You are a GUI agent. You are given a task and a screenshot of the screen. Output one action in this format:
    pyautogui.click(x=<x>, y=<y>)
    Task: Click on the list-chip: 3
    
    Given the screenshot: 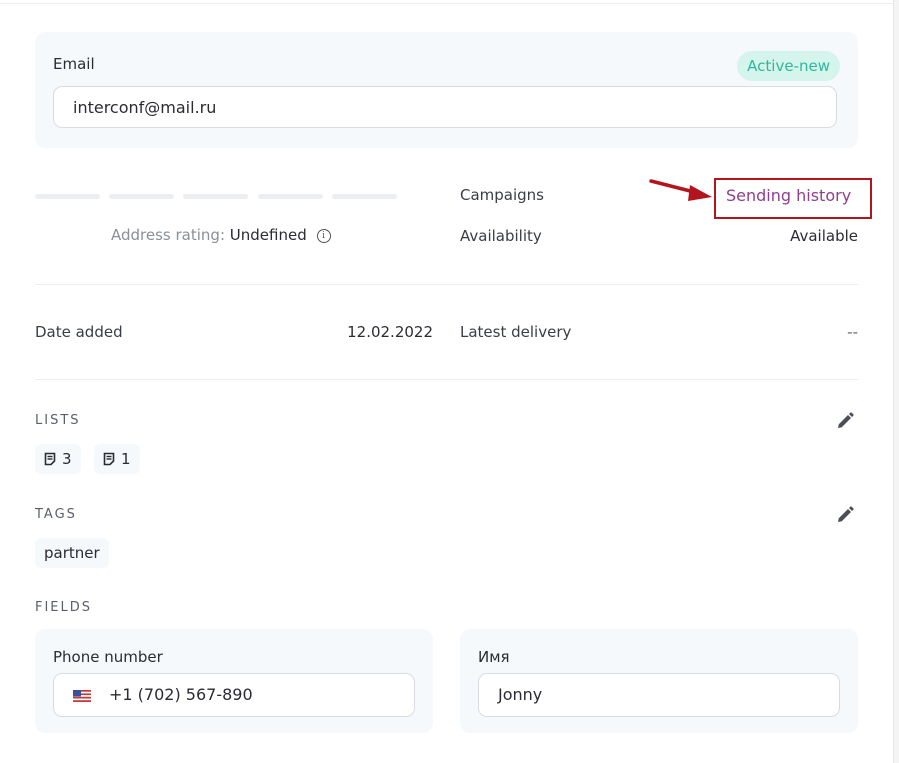 What is the action you would take?
    pyautogui.click(x=58, y=459)
    